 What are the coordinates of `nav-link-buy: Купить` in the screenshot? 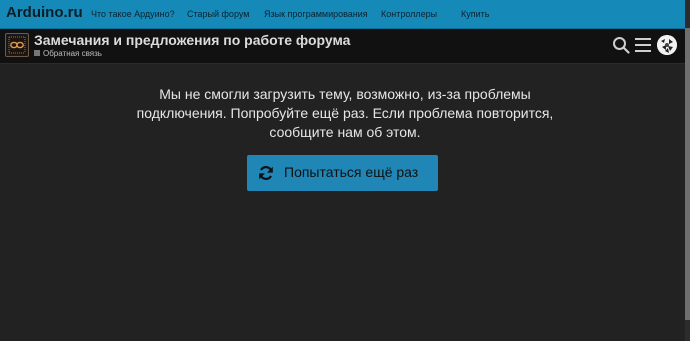 It's located at (475, 14).